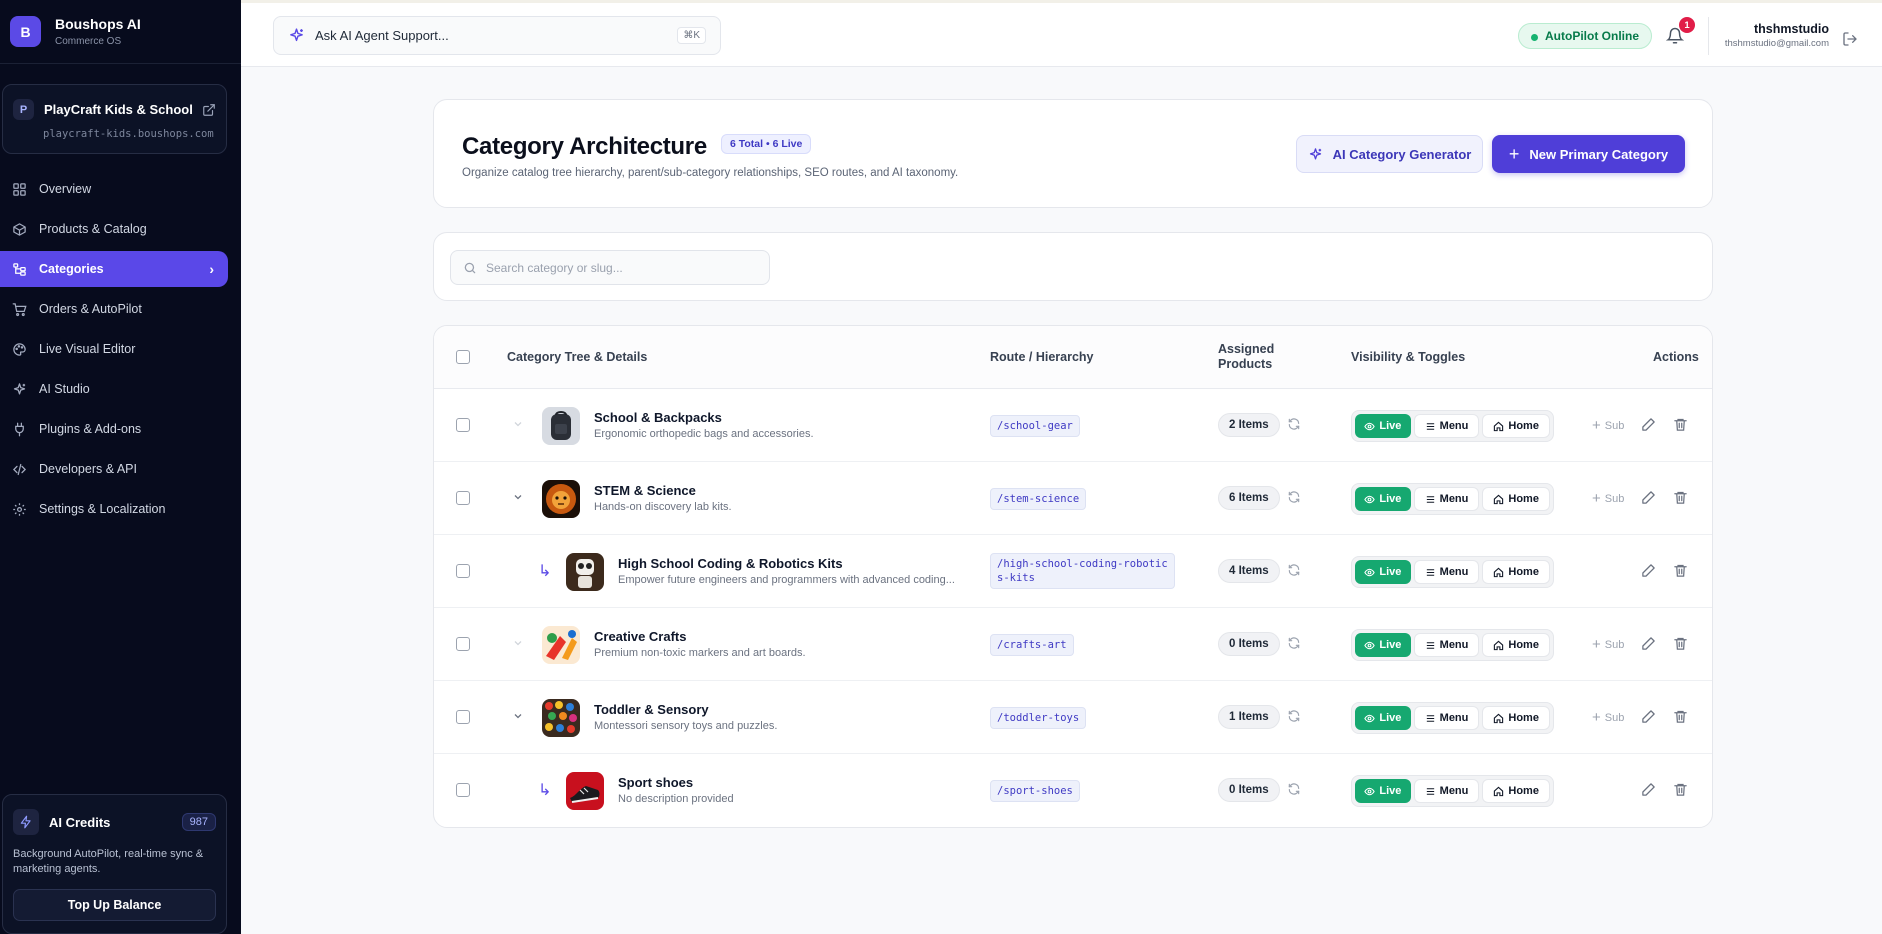 This screenshot has height=934, width=1882. I want to click on sparkle-icon, so click(1315, 153).